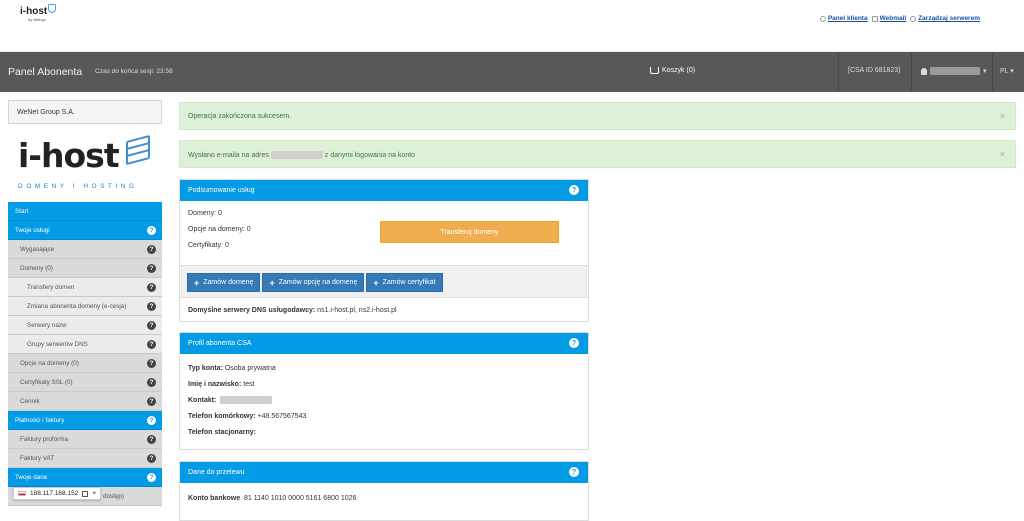  Describe the element at coordinates (85, 249) in the screenshot. I see `sidebar-item: Wygasające?` at that location.